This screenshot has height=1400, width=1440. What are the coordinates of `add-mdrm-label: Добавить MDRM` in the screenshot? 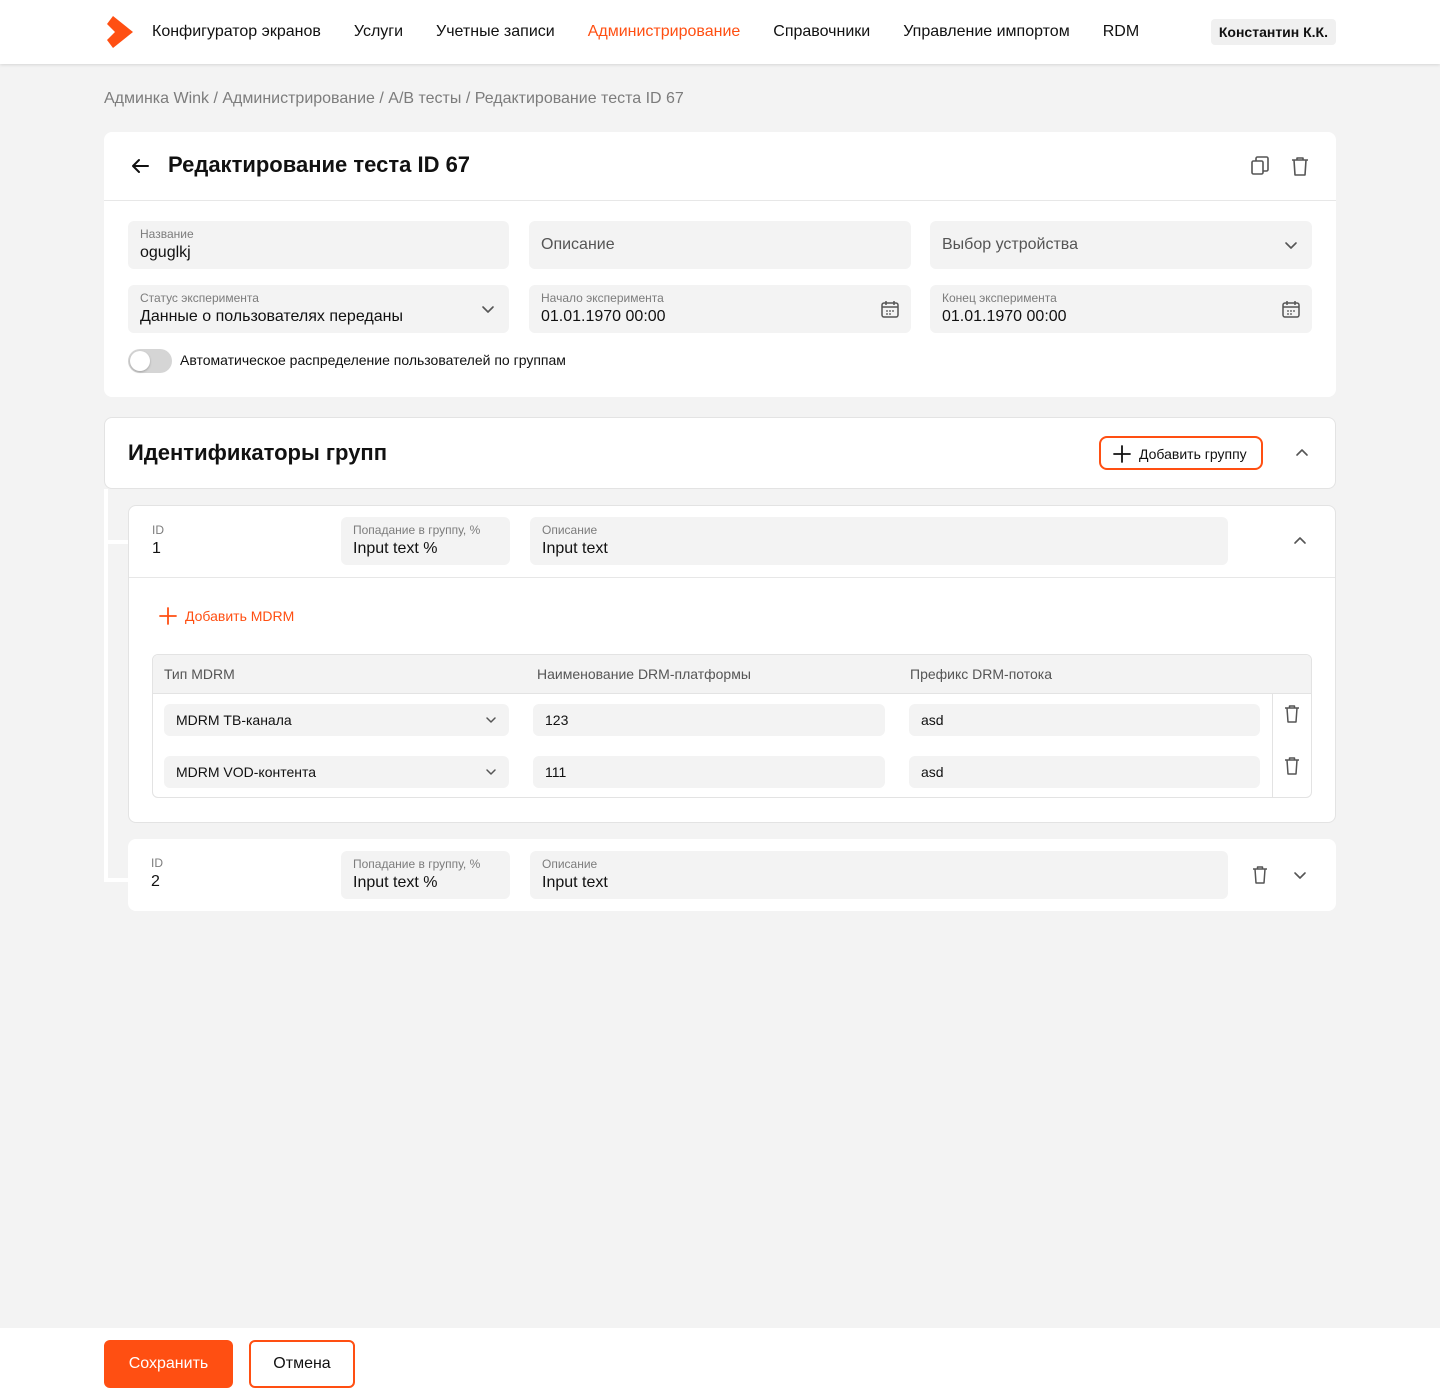 It's located at (240, 616).